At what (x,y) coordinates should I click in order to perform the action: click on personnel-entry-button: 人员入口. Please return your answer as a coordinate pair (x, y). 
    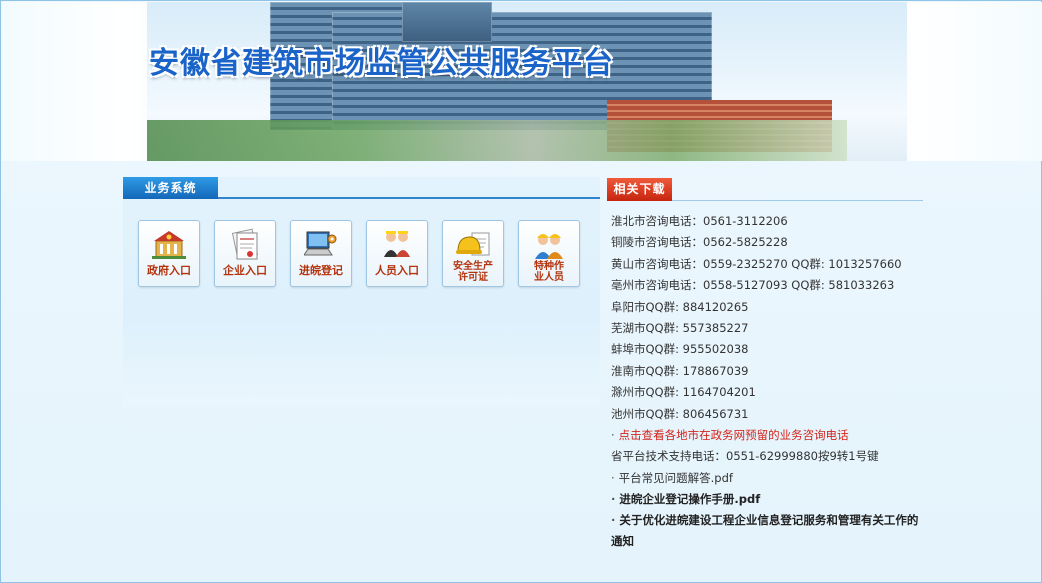
    Looking at the image, I should click on (397, 253).